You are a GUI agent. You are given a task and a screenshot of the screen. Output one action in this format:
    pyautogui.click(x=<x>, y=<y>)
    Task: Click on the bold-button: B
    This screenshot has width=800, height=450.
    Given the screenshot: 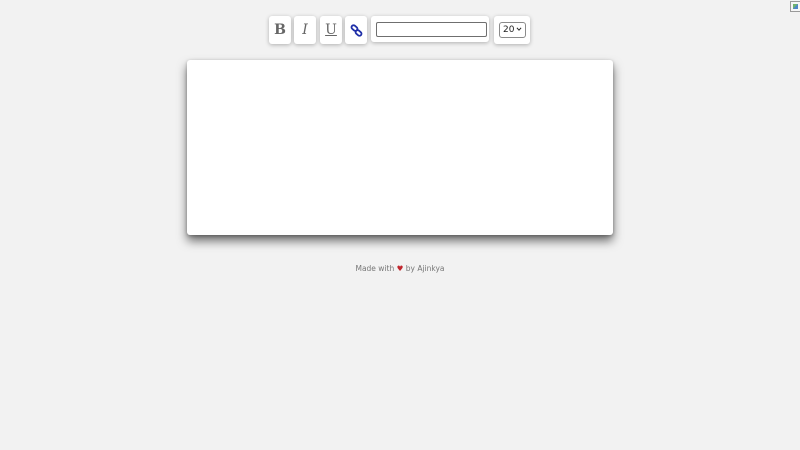 What is the action you would take?
    pyautogui.click(x=280, y=30)
    